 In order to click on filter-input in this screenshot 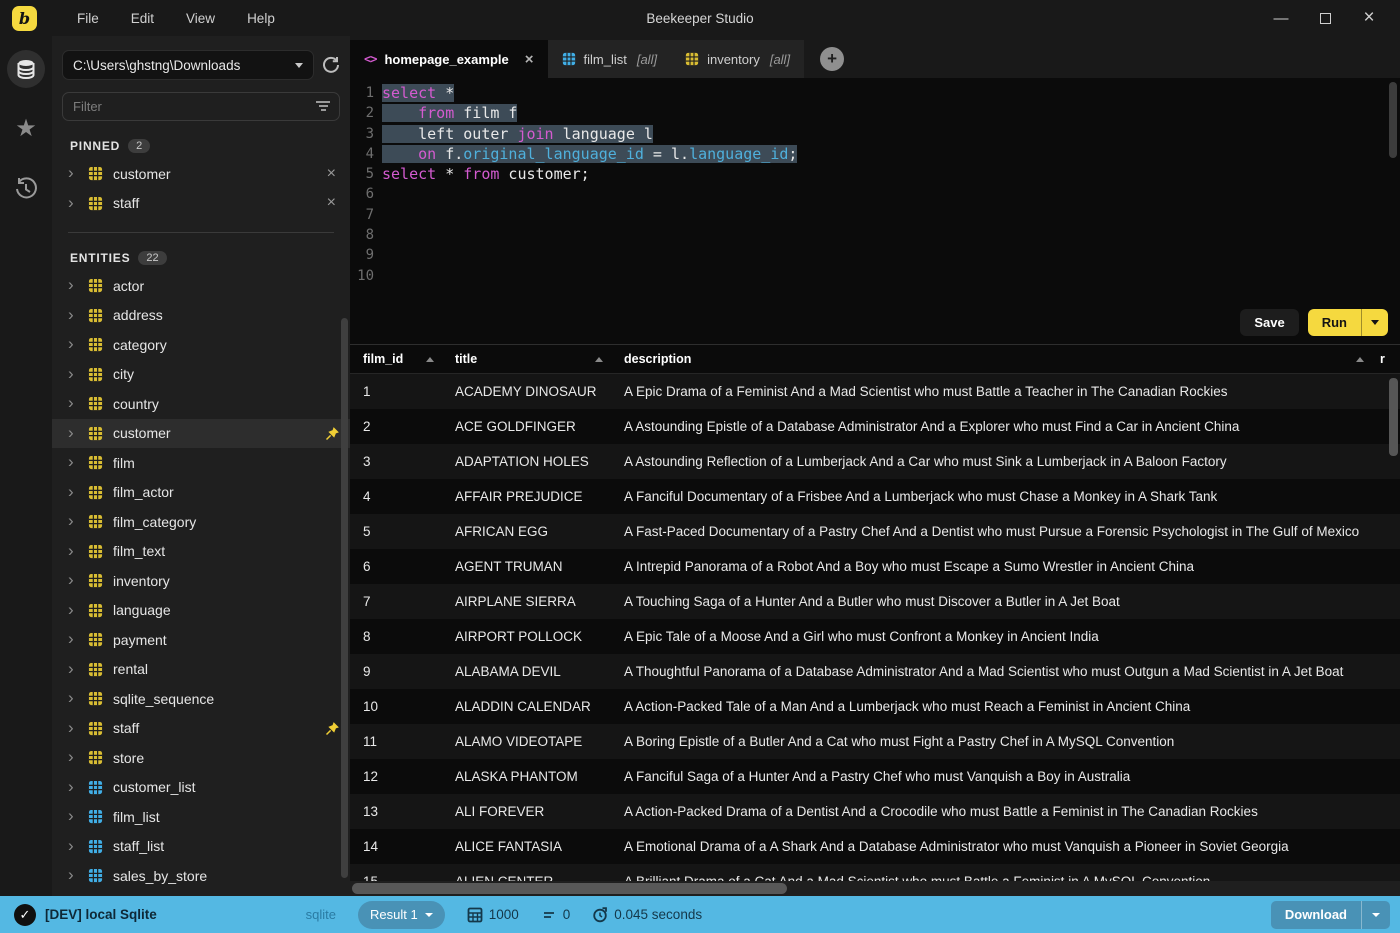, I will do `click(201, 106)`.